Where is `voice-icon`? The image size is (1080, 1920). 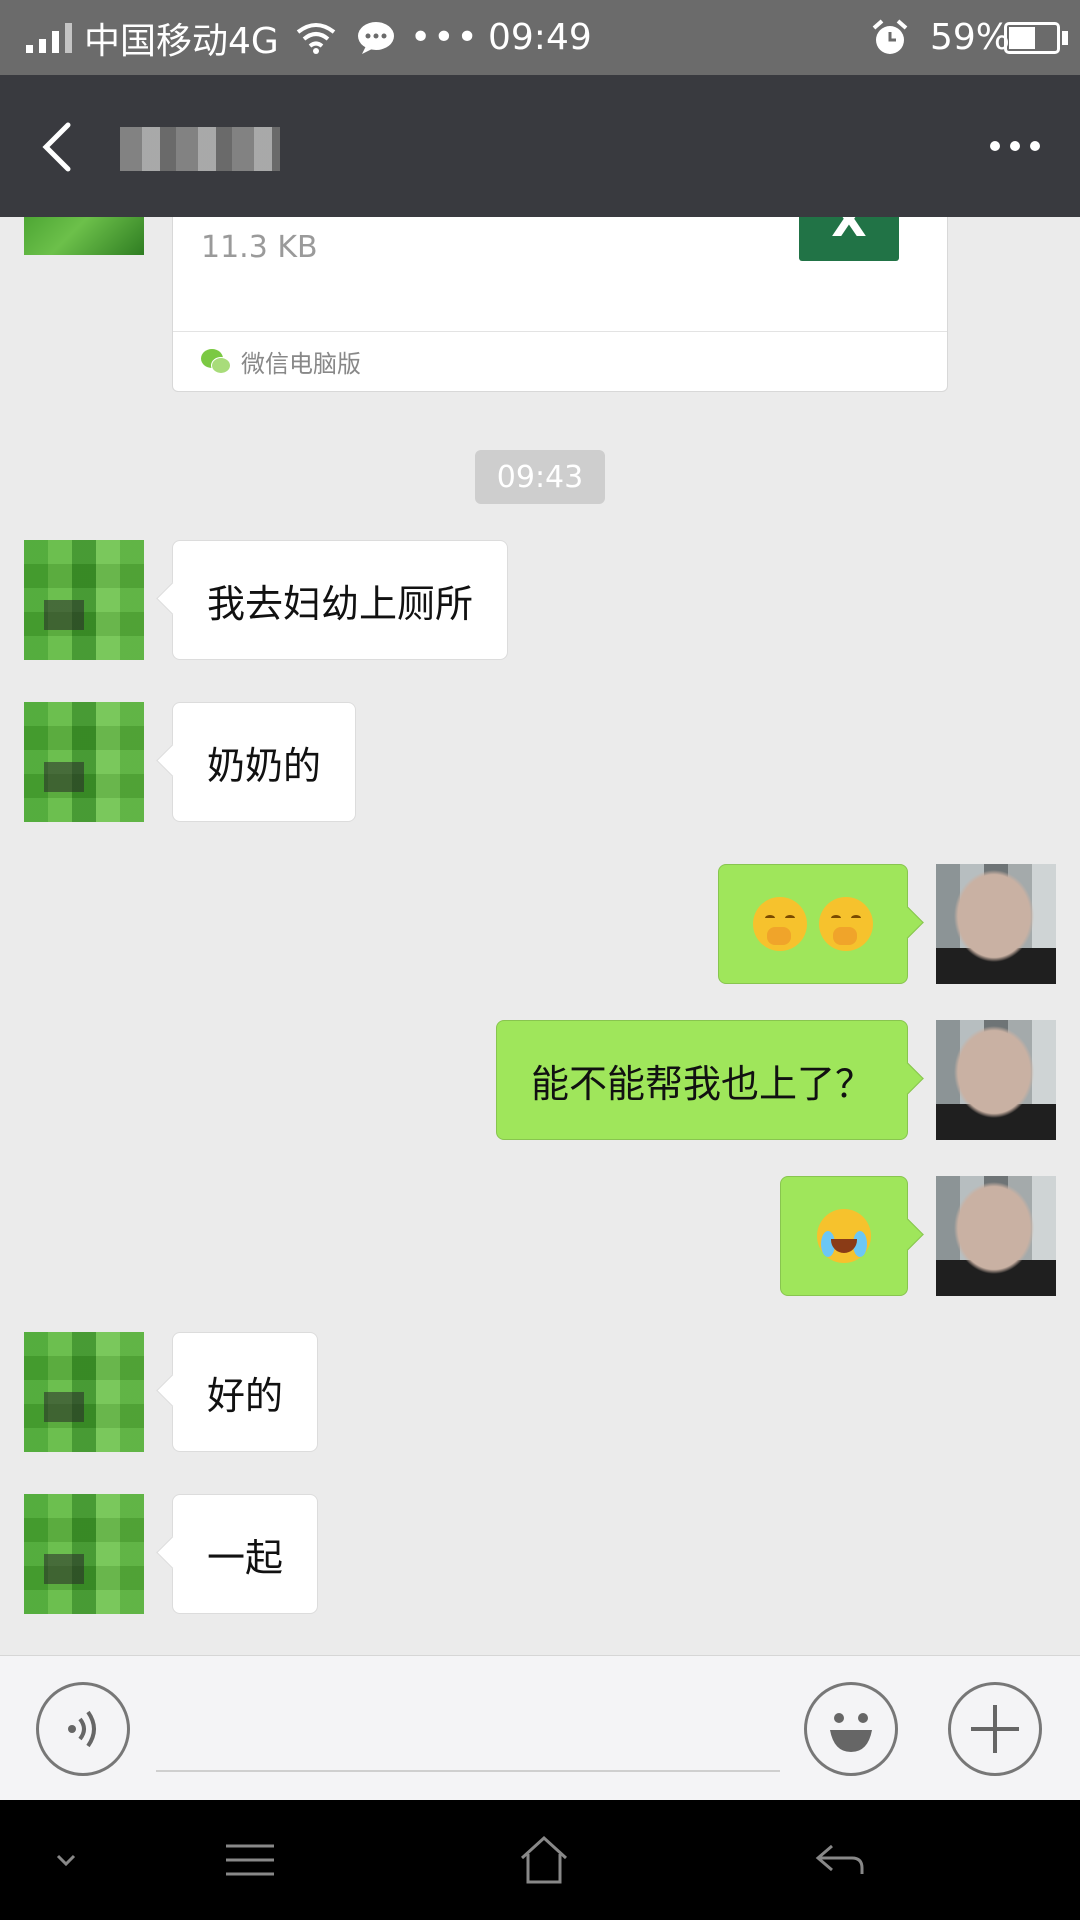
voice-icon is located at coordinates (83, 1729).